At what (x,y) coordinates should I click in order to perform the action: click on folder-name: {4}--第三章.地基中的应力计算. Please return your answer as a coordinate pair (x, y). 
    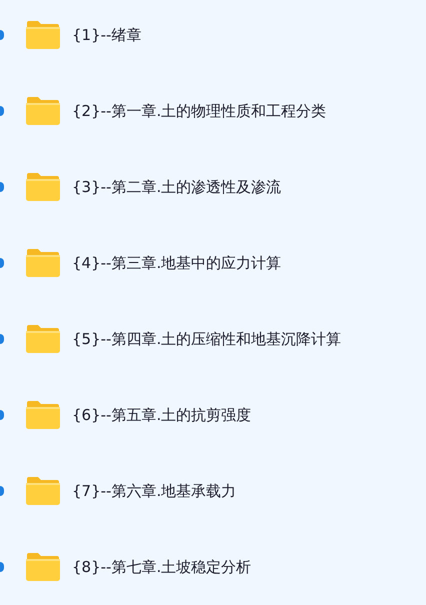
    Looking at the image, I should click on (177, 263).